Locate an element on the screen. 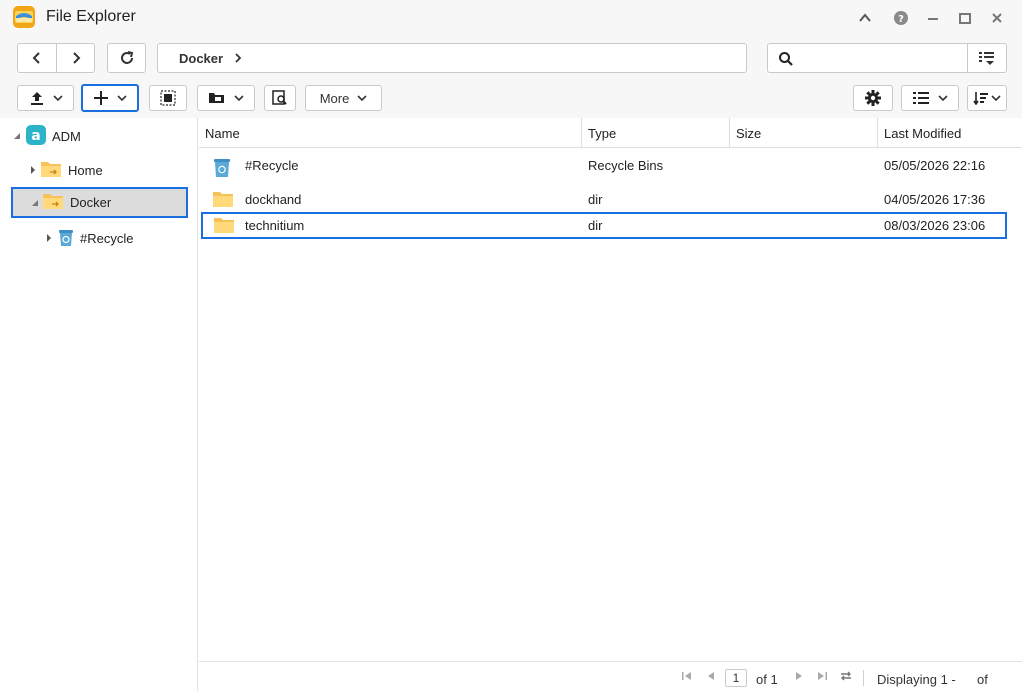 This screenshot has width=1022, height=691. forward-button is located at coordinates (75, 58).